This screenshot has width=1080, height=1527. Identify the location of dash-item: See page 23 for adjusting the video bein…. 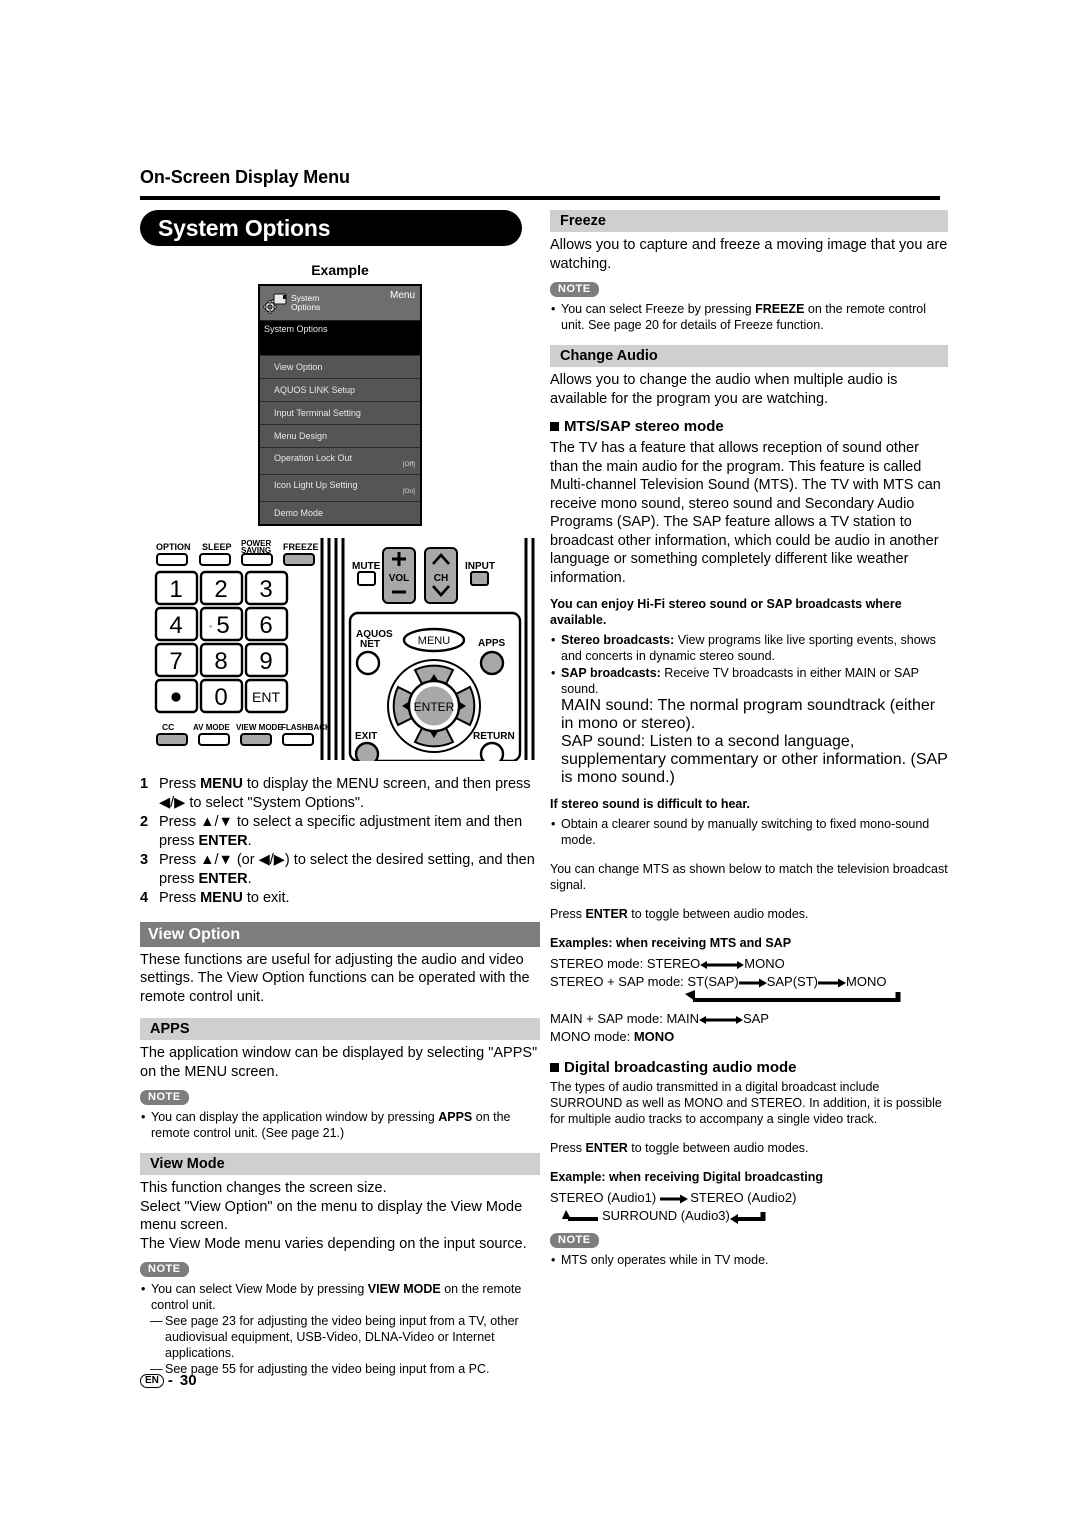
(345, 1337).